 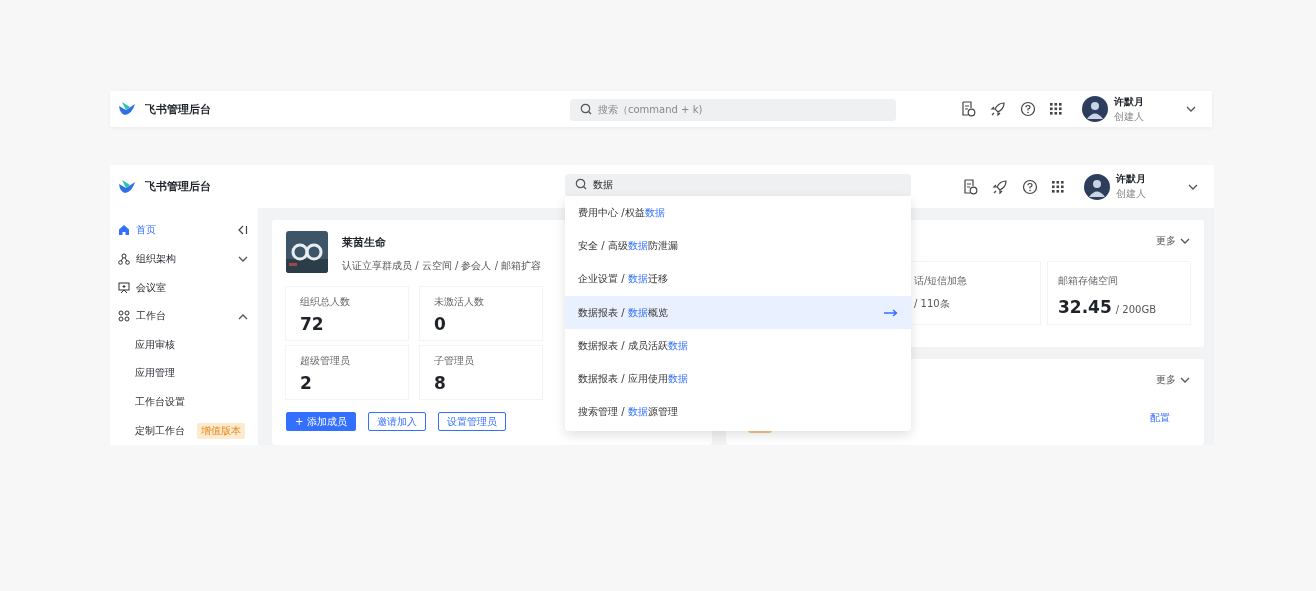 What do you see at coordinates (440, 324) in the screenshot?
I see `stat-value: 0` at bounding box center [440, 324].